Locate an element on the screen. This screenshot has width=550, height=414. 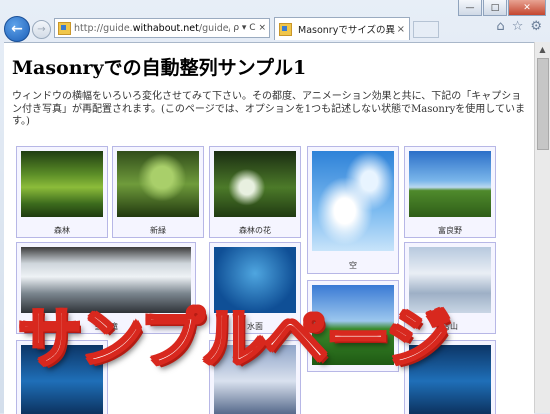
url-domain: withabout.net is located at coordinates (165, 28).